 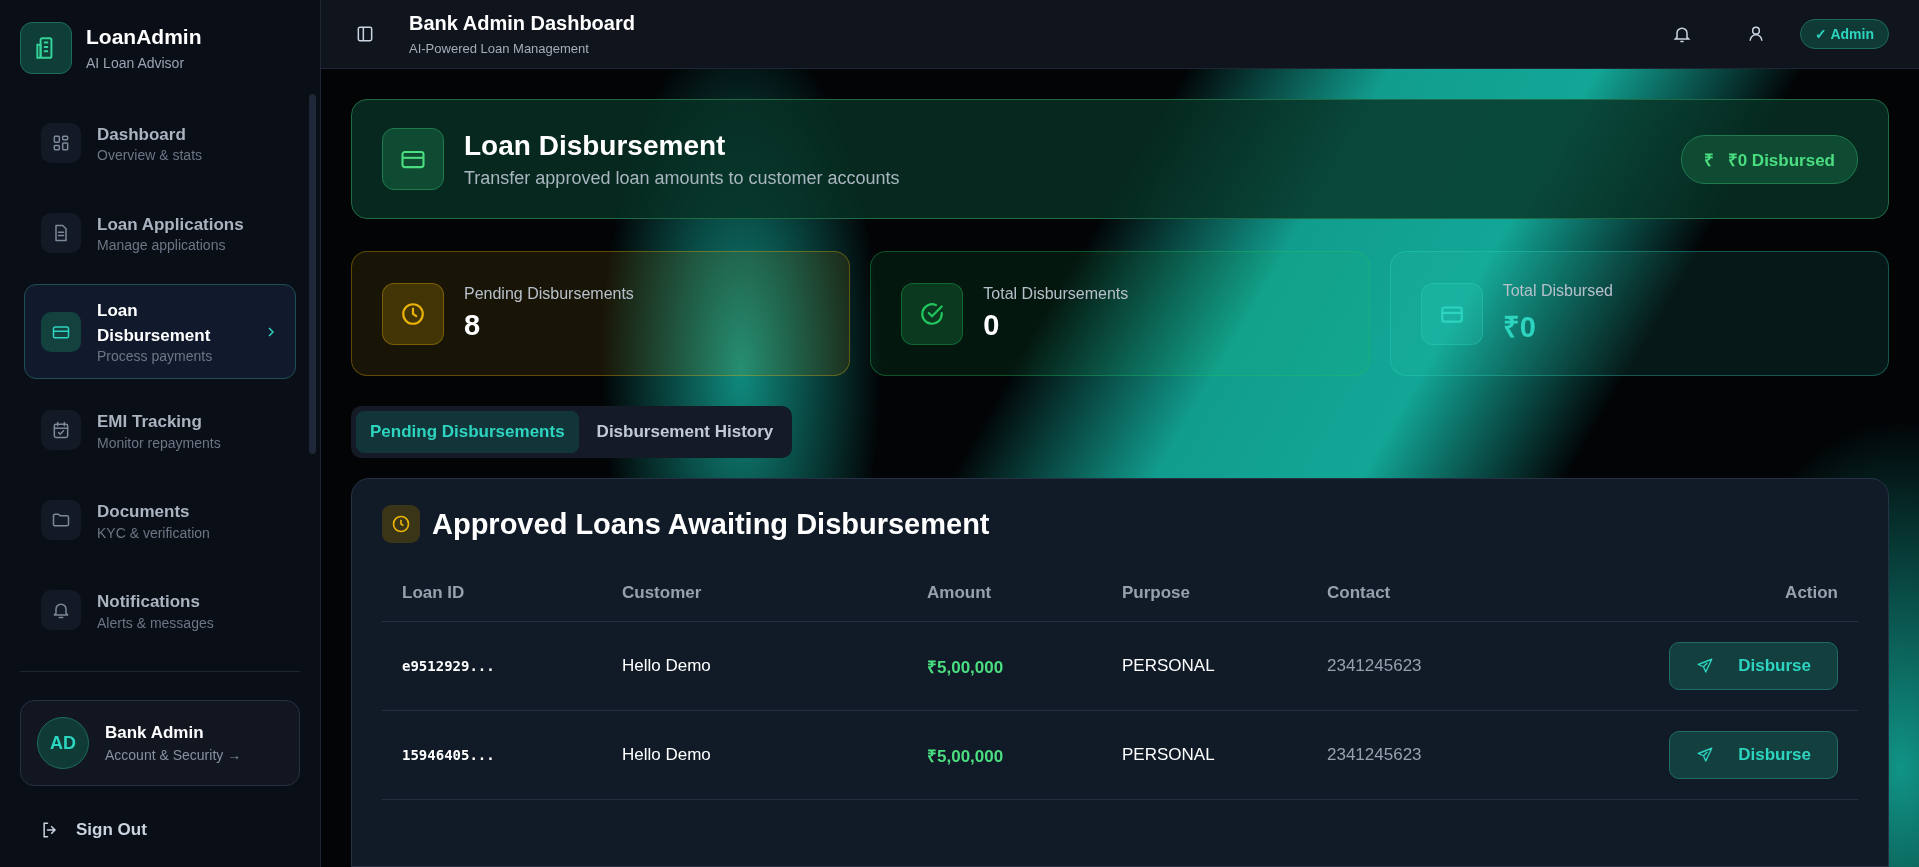 I want to click on hero-subtitle: Transfer approved loan amounts to customer accounts, so click(x=682, y=178).